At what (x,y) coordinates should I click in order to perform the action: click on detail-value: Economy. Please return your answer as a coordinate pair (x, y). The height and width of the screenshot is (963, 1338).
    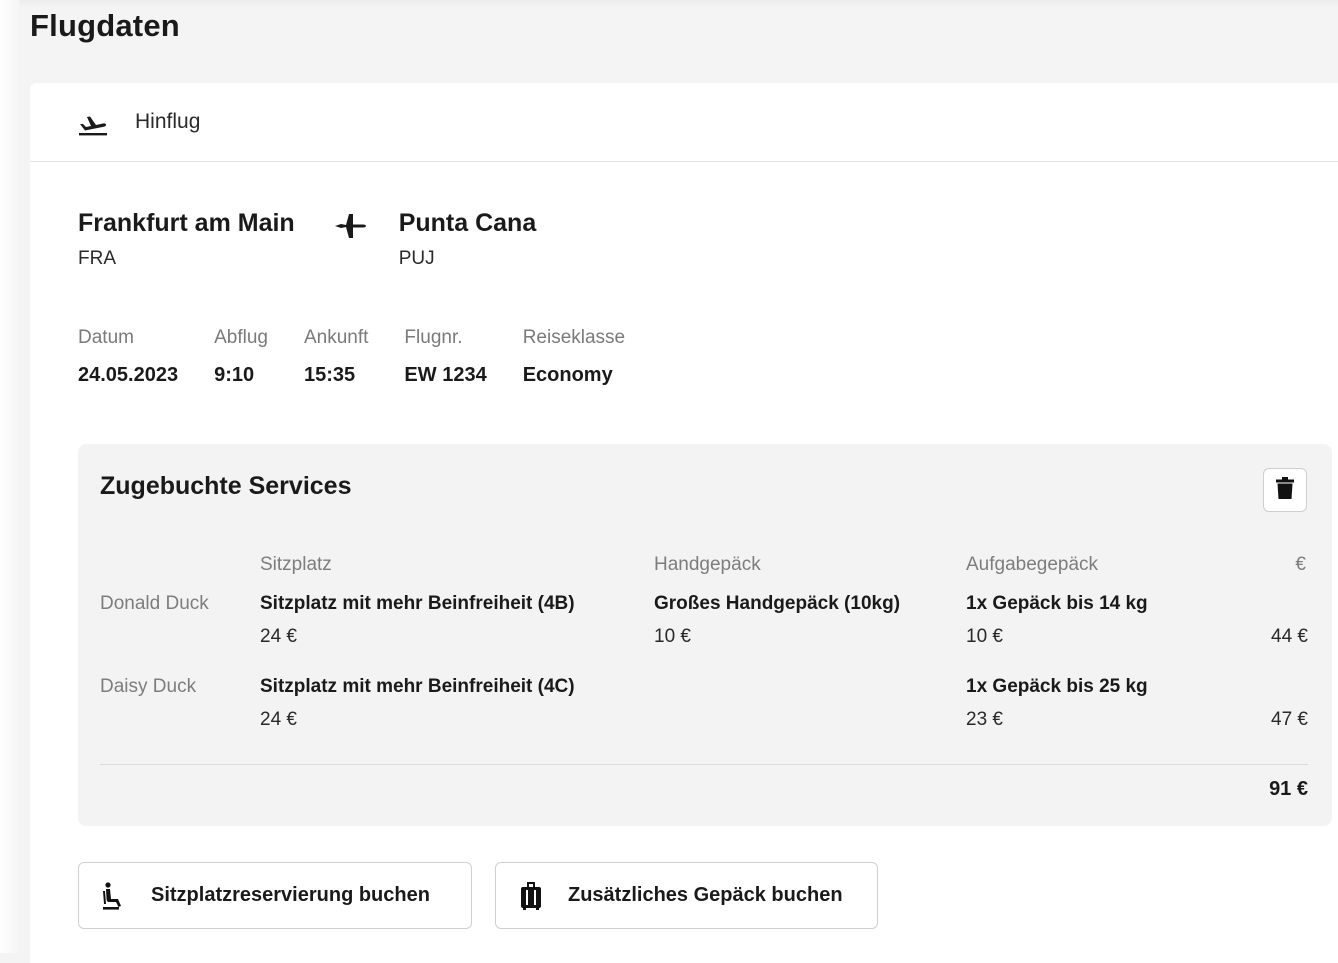
    Looking at the image, I should click on (567, 375).